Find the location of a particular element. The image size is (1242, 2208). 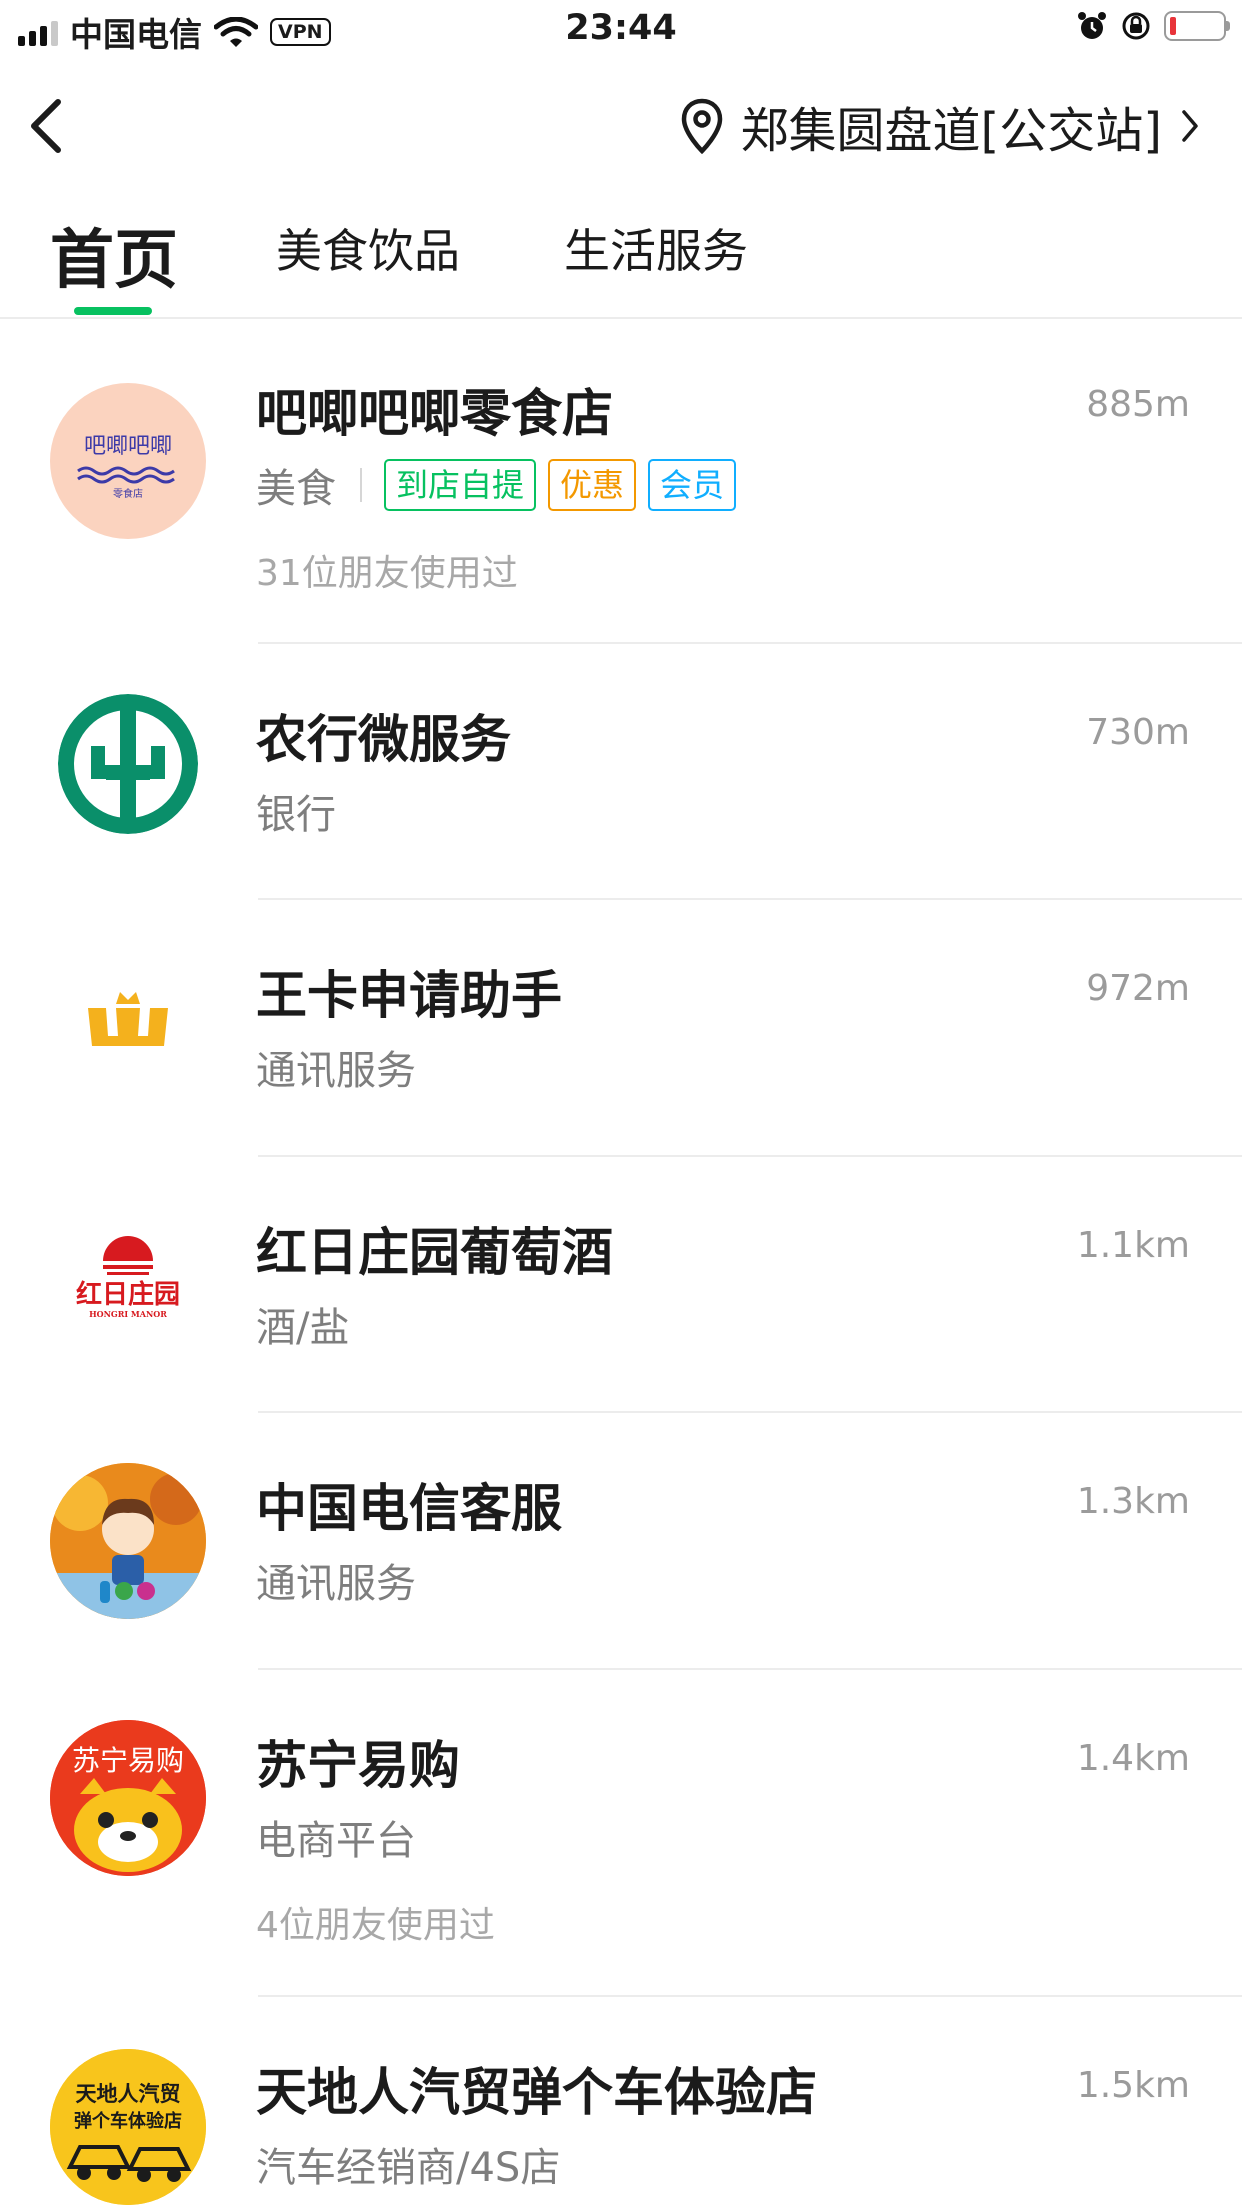

status-time: 23:44 is located at coordinates (621, 28).